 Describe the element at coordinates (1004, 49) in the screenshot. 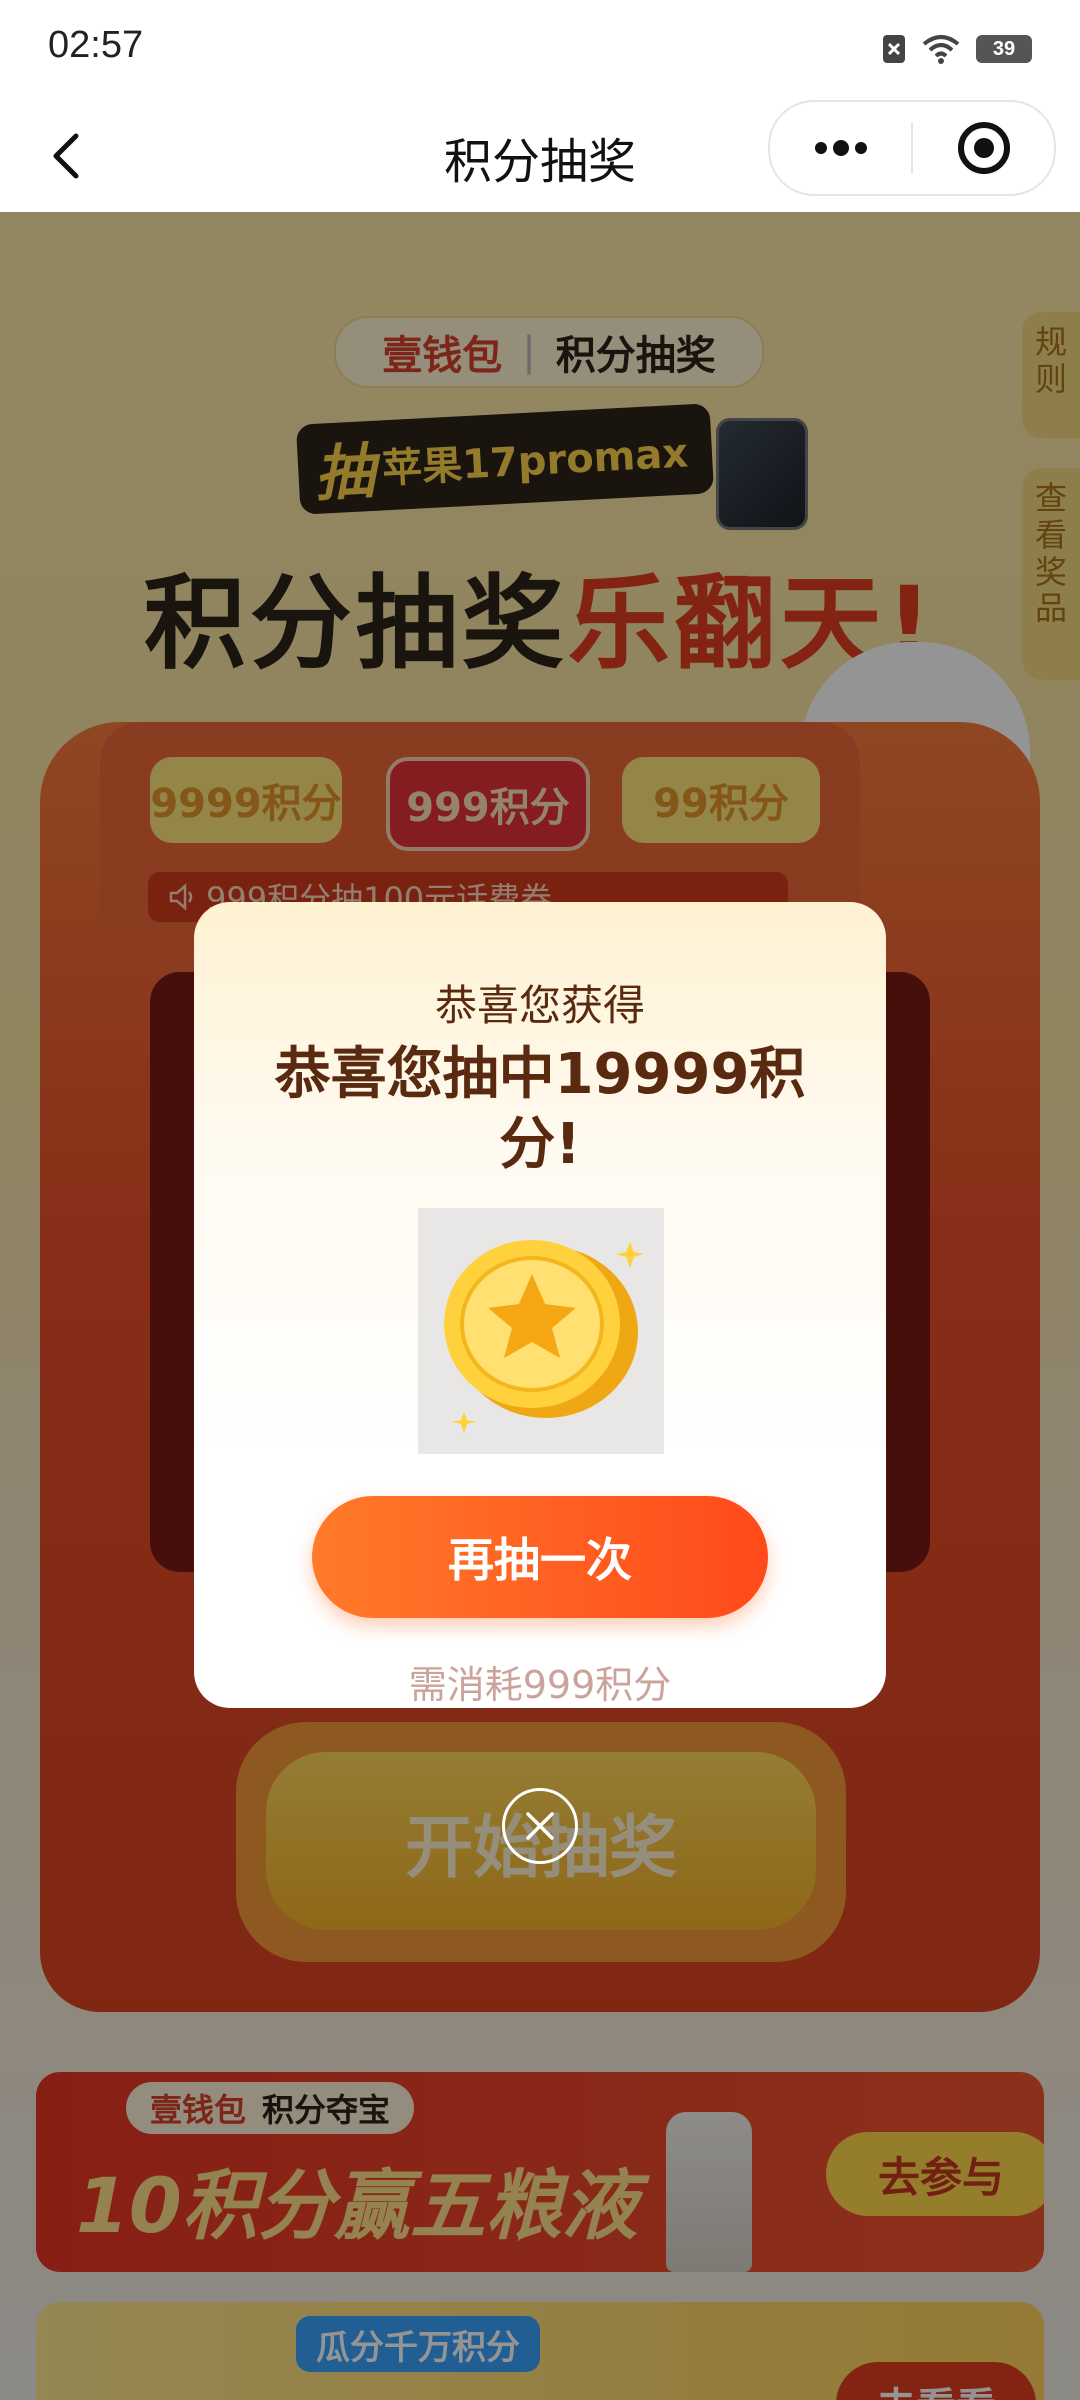

I see `battery-icon: 39` at that location.